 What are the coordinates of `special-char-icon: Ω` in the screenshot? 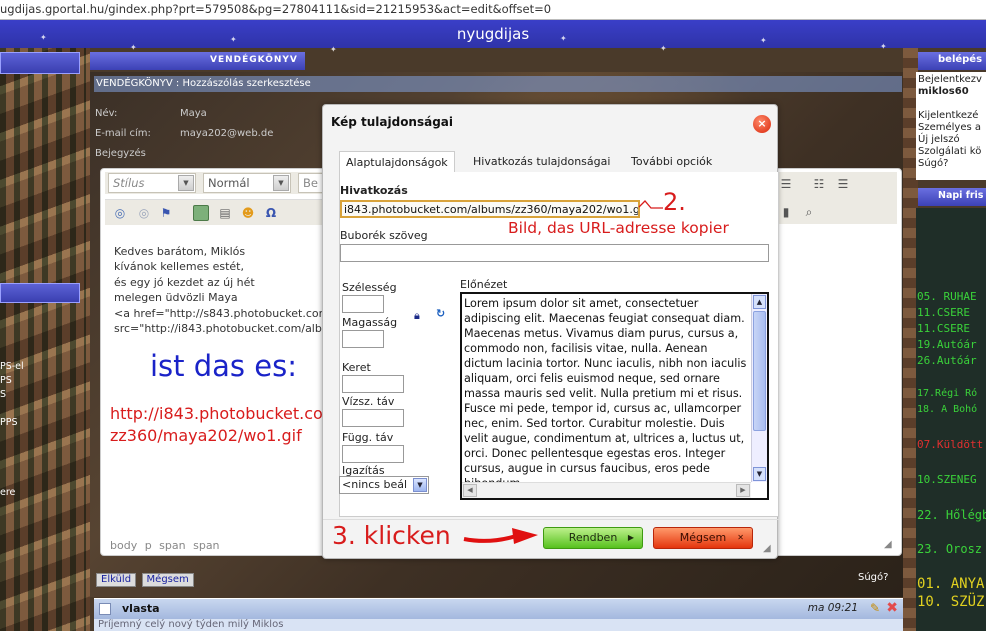 It's located at (271, 213).